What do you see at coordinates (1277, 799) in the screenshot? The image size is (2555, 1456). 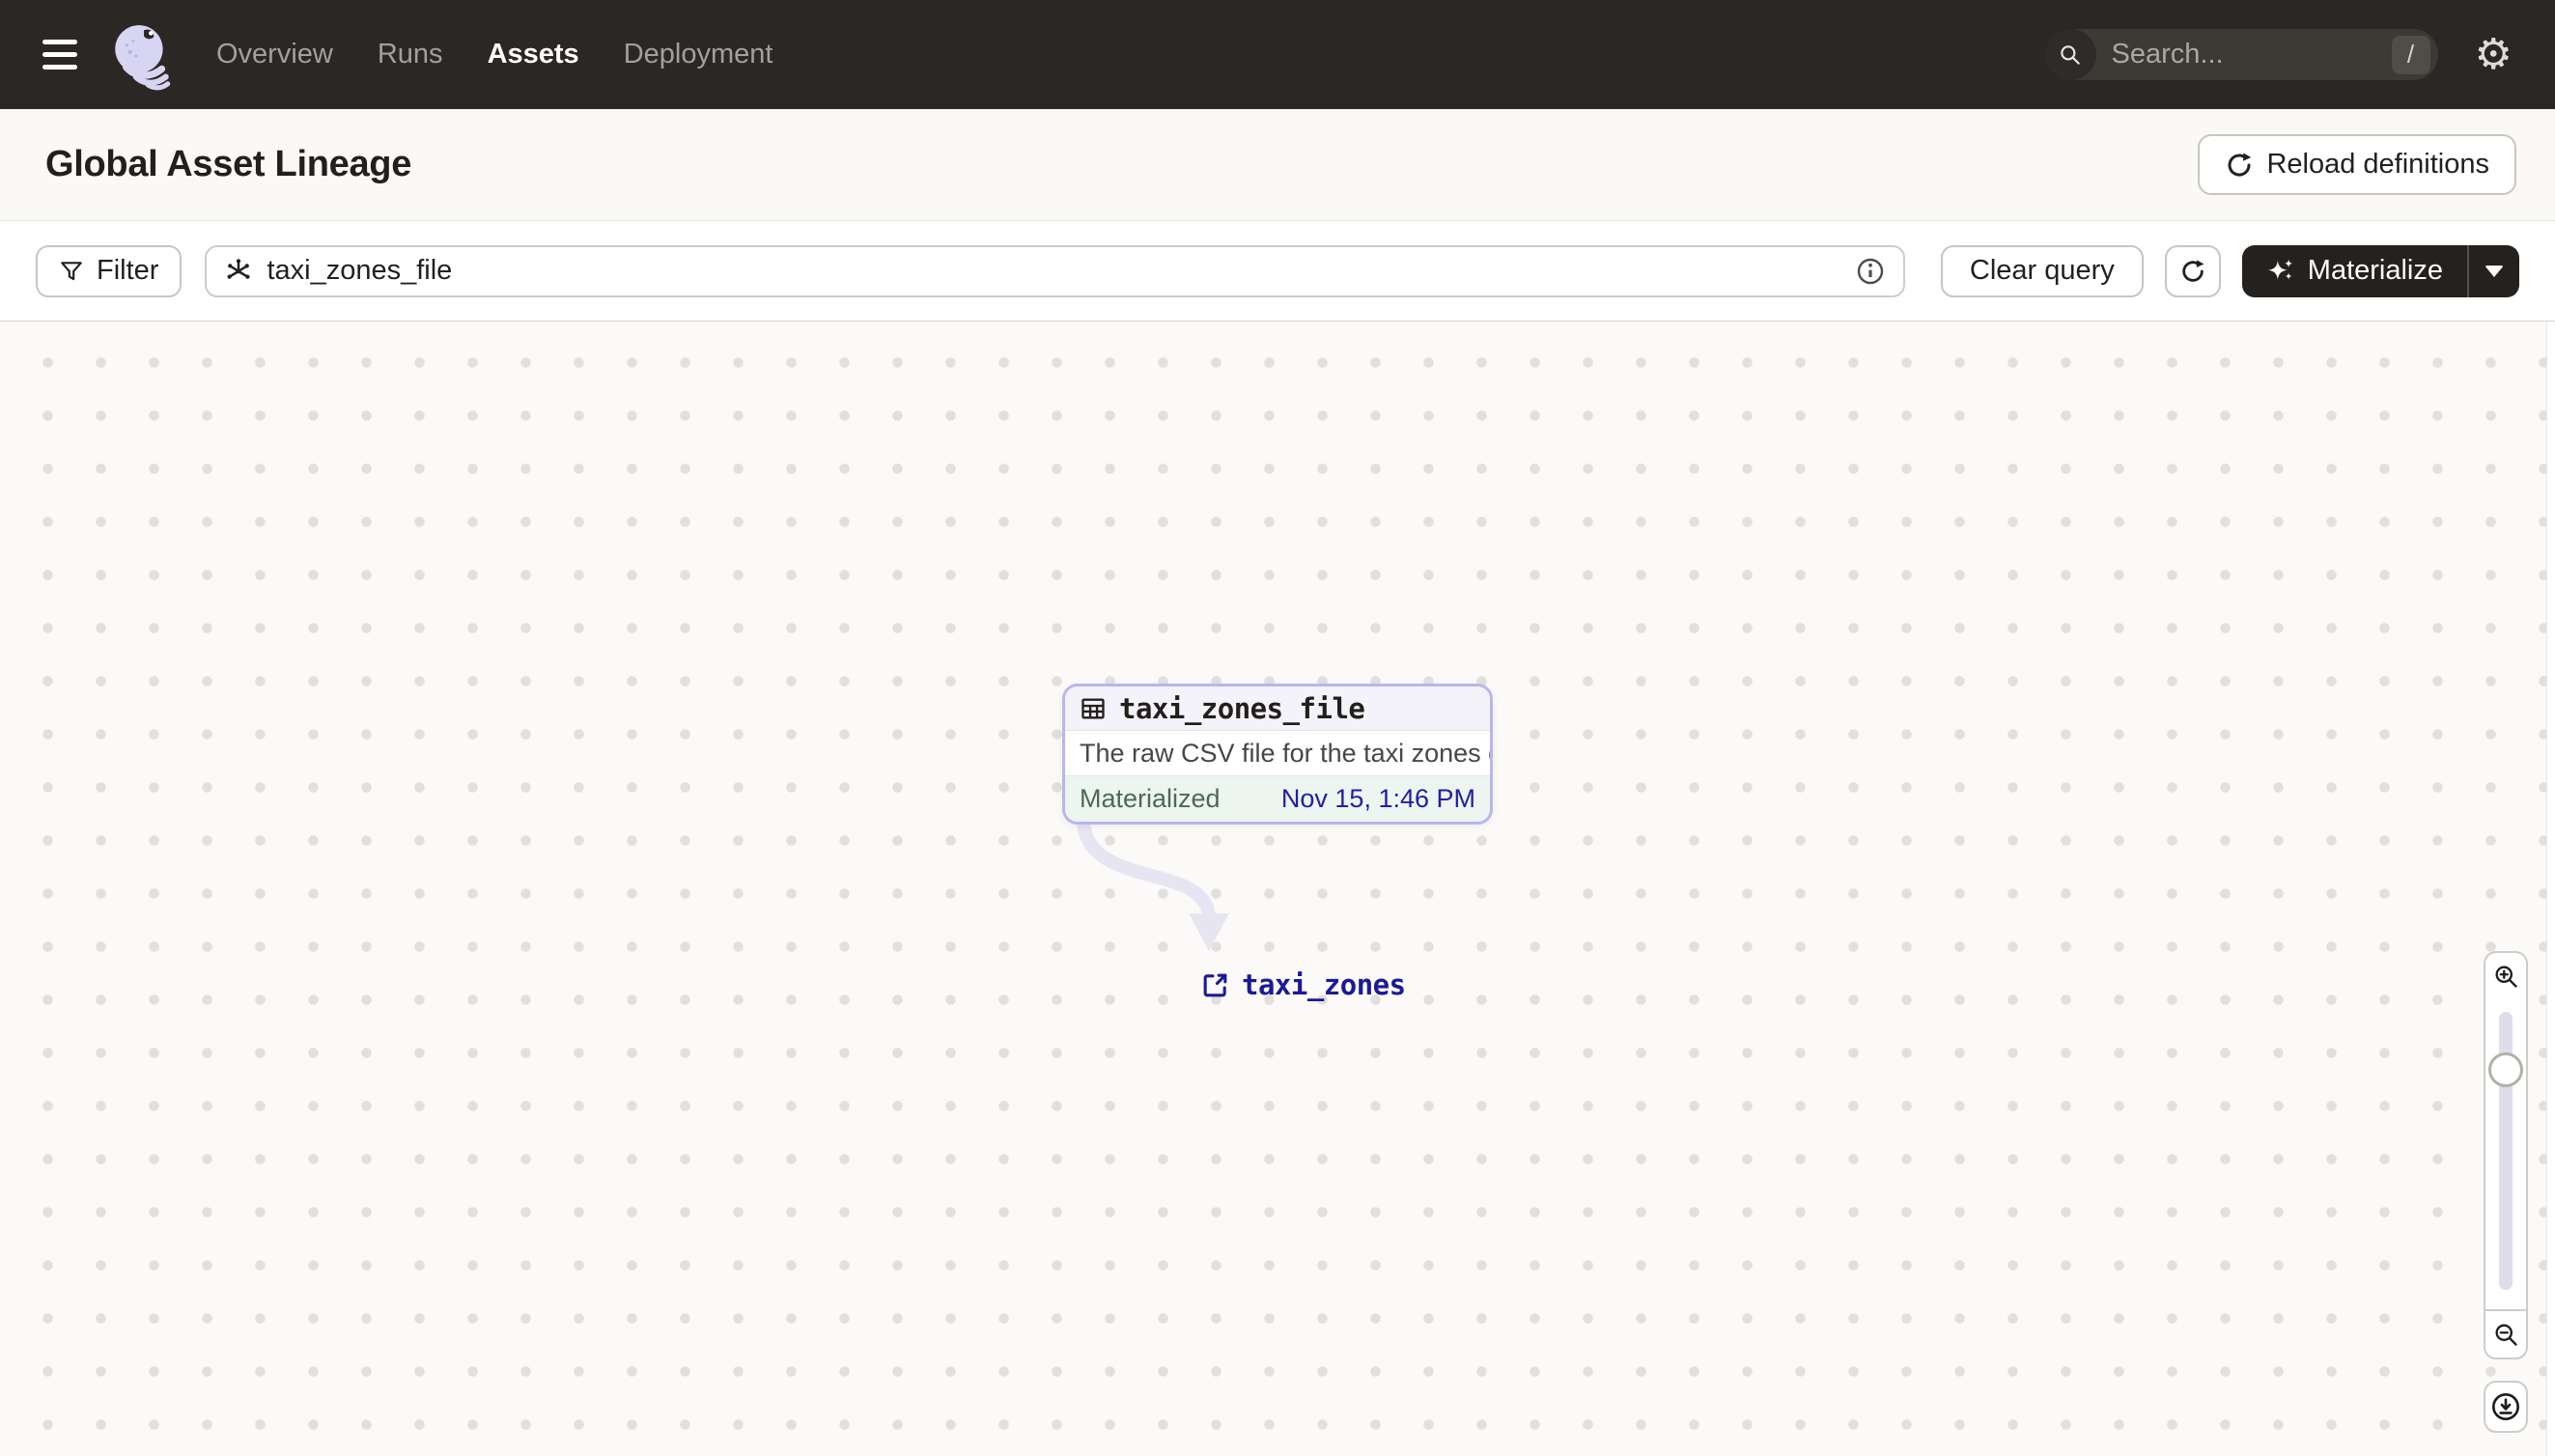 I see `asset-status-row: Materialized Nov 15, 1:46 PM` at bounding box center [1277, 799].